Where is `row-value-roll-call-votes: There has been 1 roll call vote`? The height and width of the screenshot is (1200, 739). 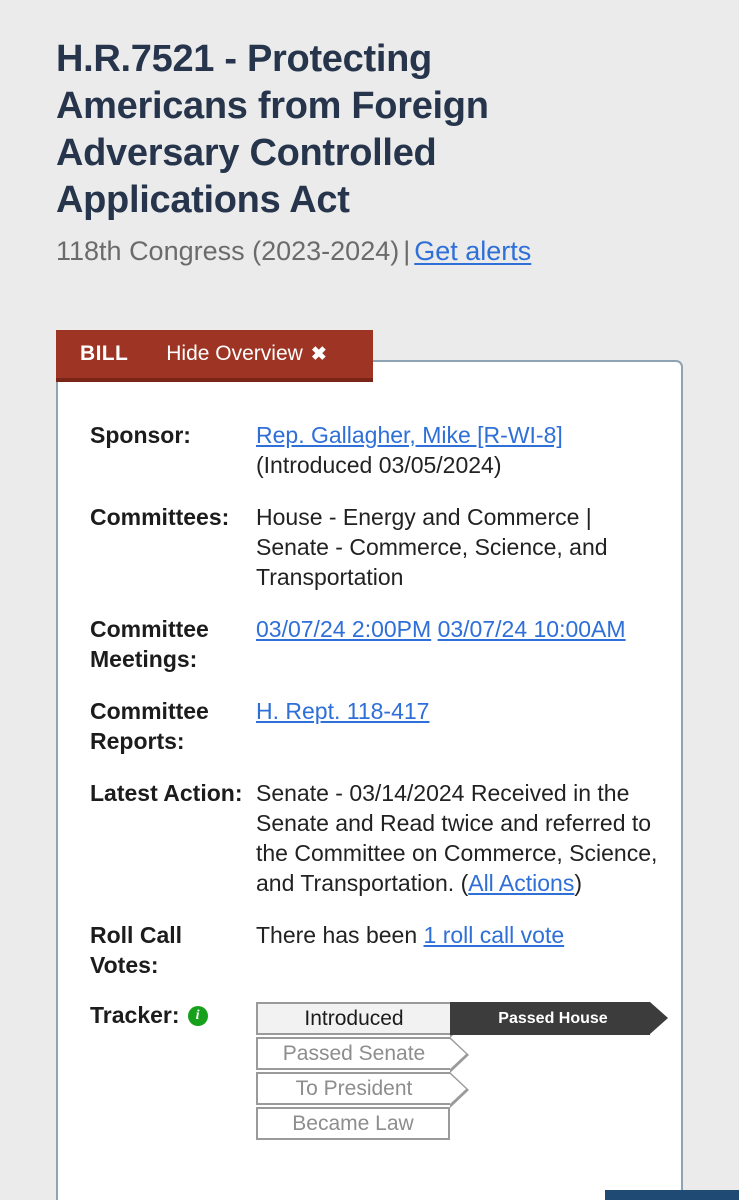 row-value-roll-call-votes: There has been 1 roll call vote is located at coordinates (463, 950).